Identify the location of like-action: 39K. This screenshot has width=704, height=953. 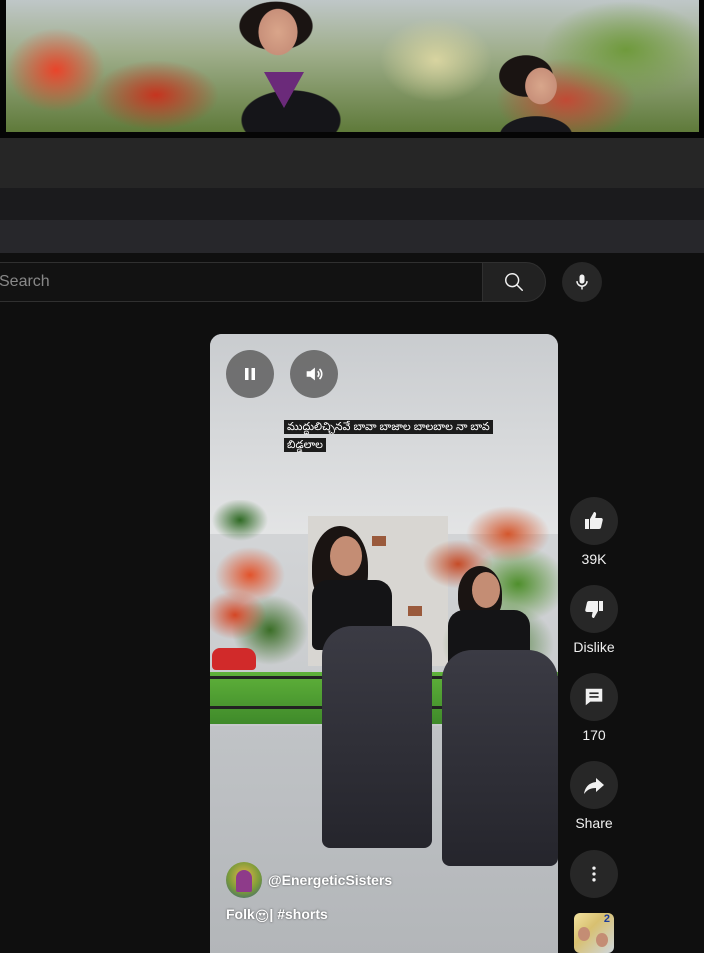
(594, 532).